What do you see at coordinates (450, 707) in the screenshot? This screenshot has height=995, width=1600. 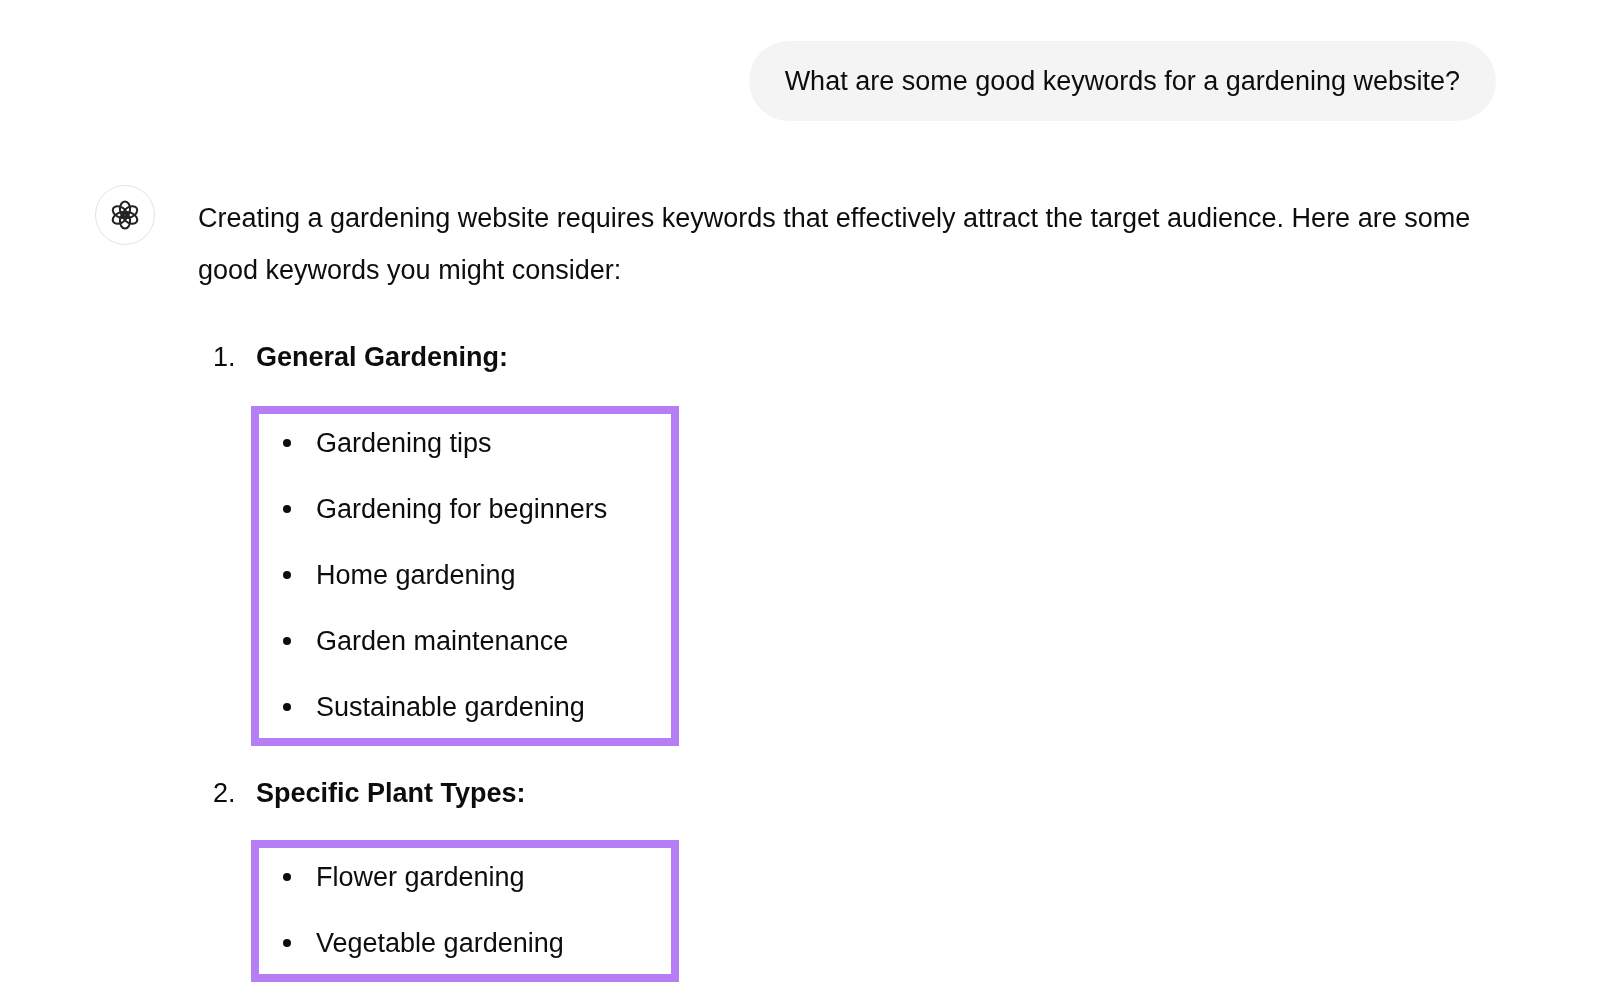 I see `keyword-item: Sustainable gardening` at bounding box center [450, 707].